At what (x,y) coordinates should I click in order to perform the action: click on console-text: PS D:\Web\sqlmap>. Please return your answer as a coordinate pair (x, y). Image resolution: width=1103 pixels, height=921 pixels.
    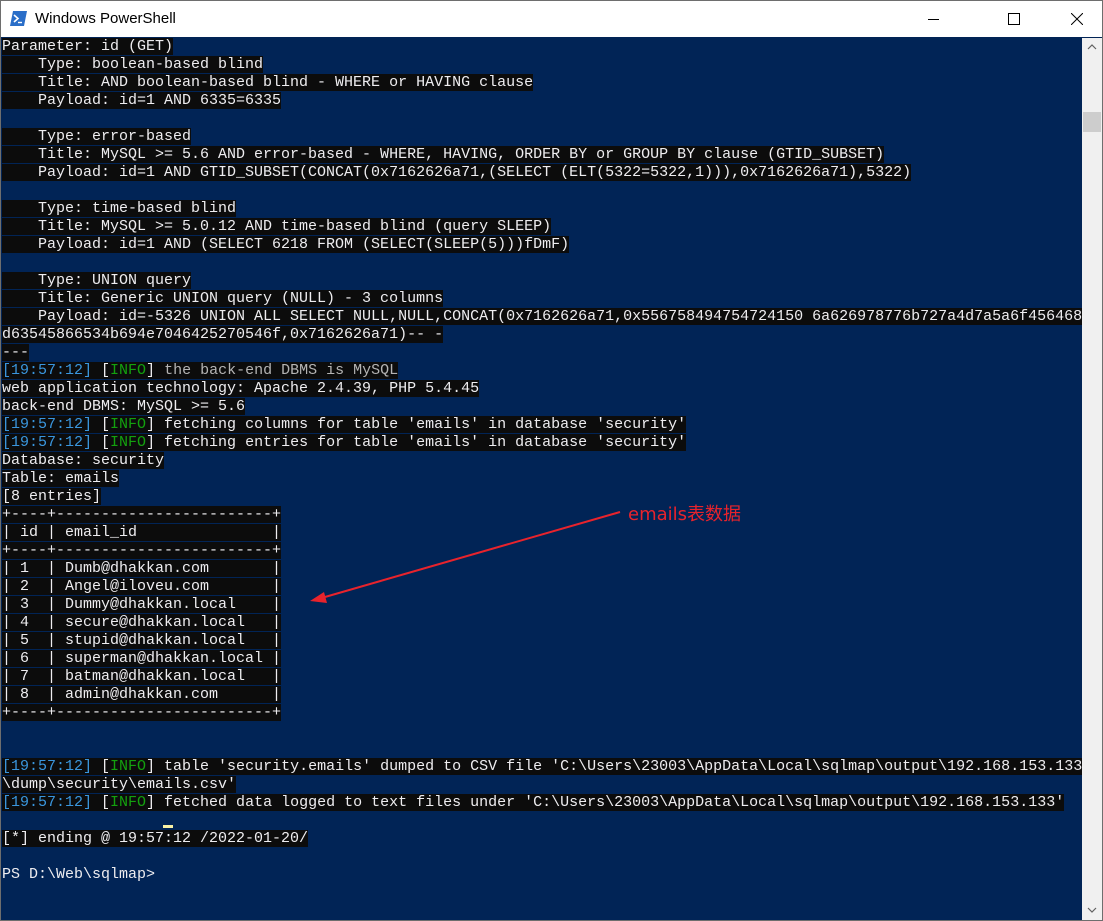
    Looking at the image, I should click on (83, 874).